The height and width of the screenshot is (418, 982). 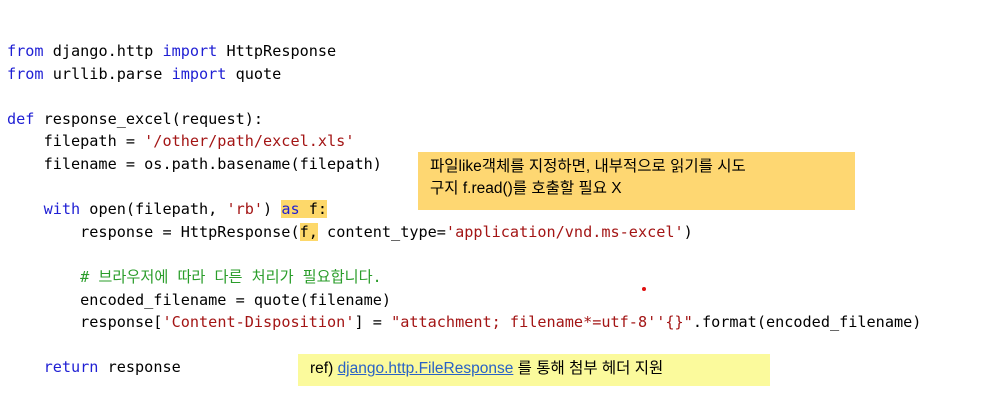 What do you see at coordinates (153, 209) in the screenshot?
I see `code-text: open(filepath,` at bounding box center [153, 209].